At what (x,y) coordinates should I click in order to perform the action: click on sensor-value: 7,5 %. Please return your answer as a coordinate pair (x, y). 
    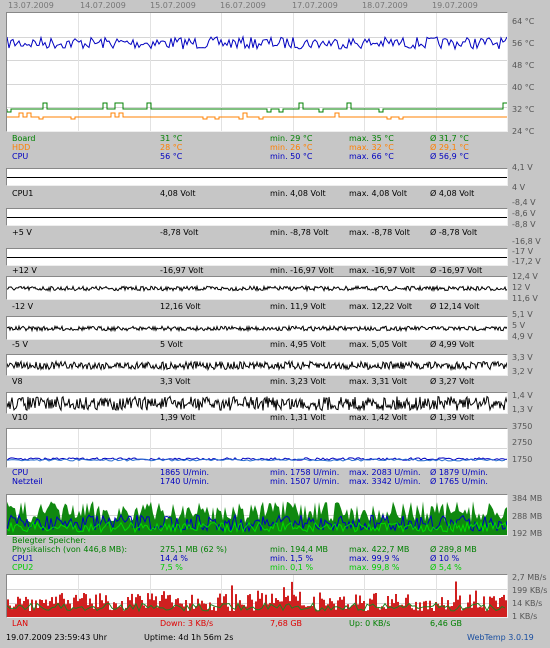
    Looking at the image, I should click on (171, 567).